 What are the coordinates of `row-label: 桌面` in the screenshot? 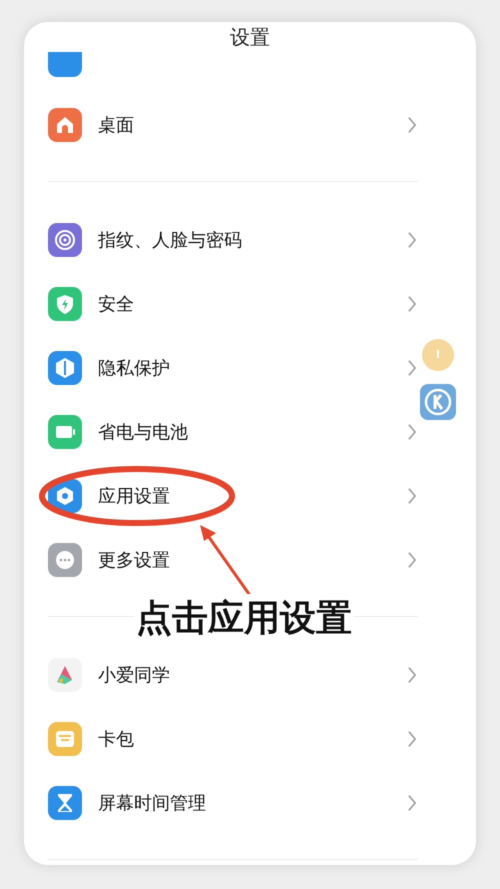 It's located at (116, 125).